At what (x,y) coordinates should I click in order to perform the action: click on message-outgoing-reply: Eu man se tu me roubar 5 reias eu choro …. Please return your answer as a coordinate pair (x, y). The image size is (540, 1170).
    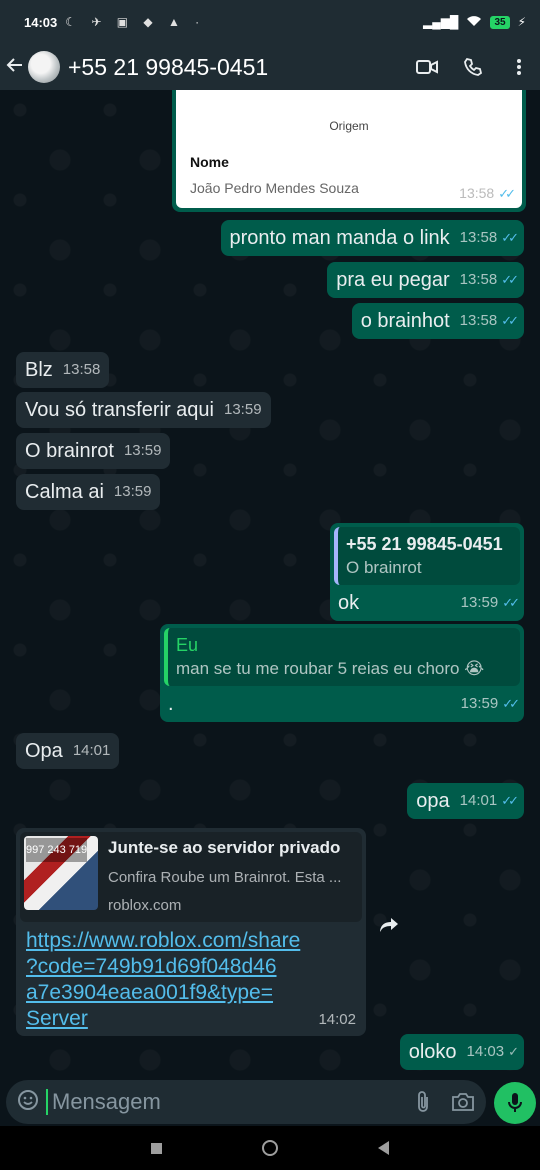
    Looking at the image, I should click on (342, 673).